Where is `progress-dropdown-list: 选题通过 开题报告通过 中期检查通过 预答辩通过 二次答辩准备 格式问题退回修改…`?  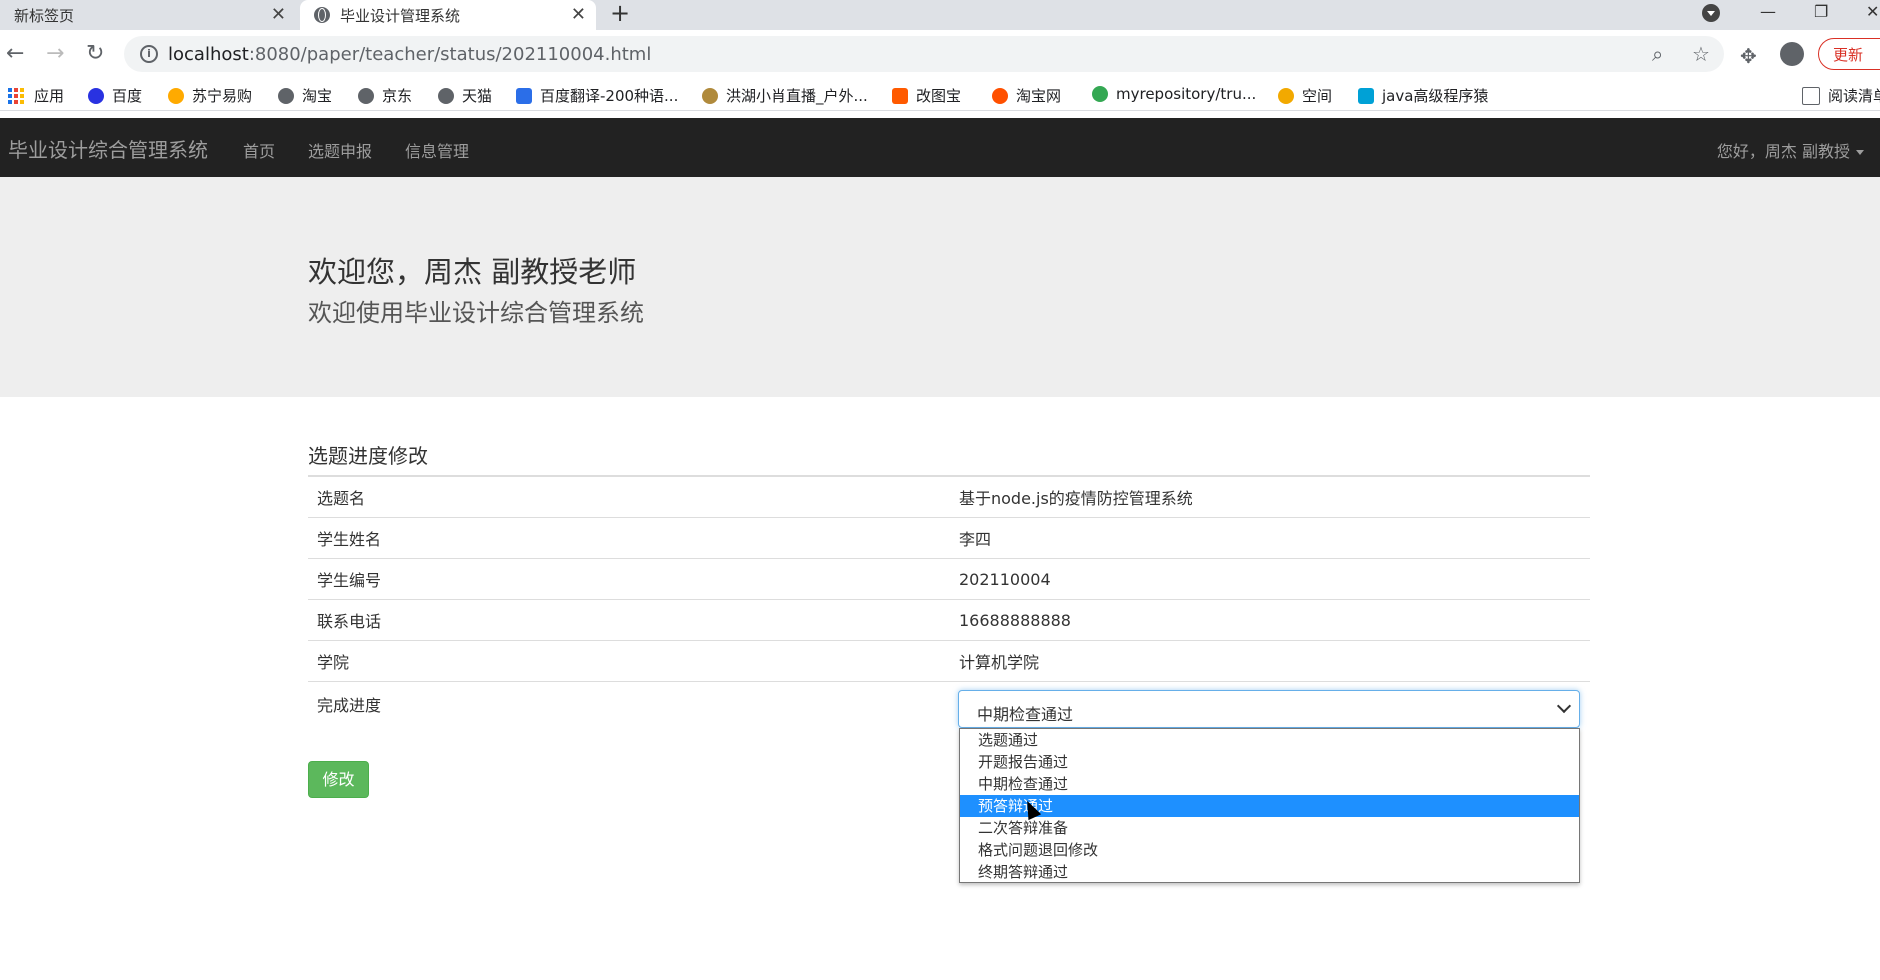 progress-dropdown-list: 选题通过 开题报告通过 中期检查通过 预答辩通过 二次答辩准备 格式问题退回修改… is located at coordinates (1269, 805).